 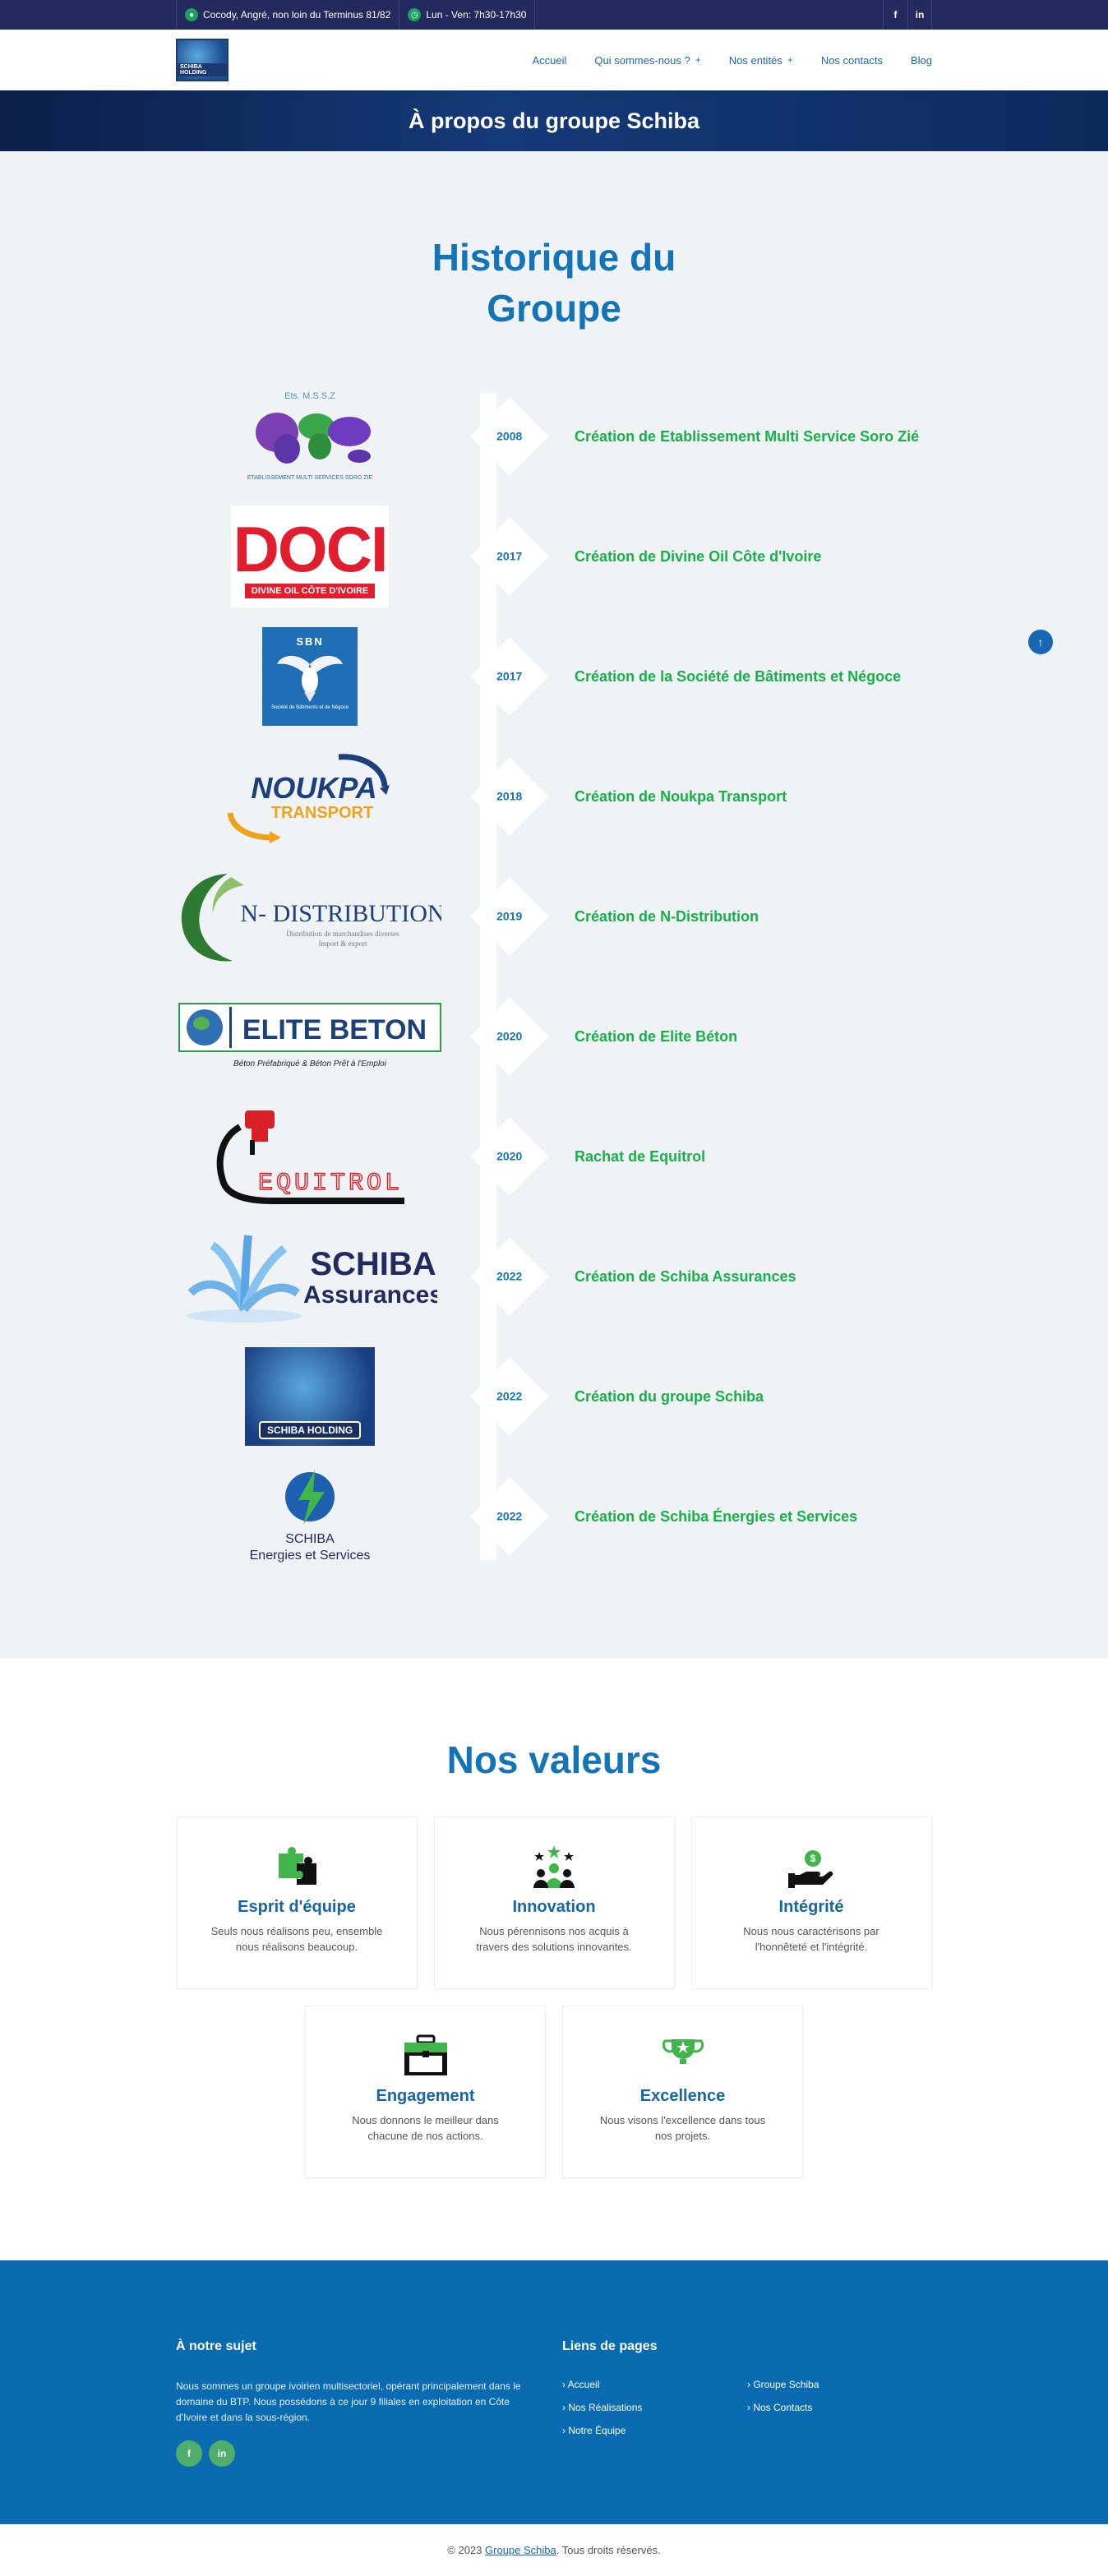 What do you see at coordinates (716, 1517) in the screenshot?
I see `event-title: Création de Schiba Énergies et Services` at bounding box center [716, 1517].